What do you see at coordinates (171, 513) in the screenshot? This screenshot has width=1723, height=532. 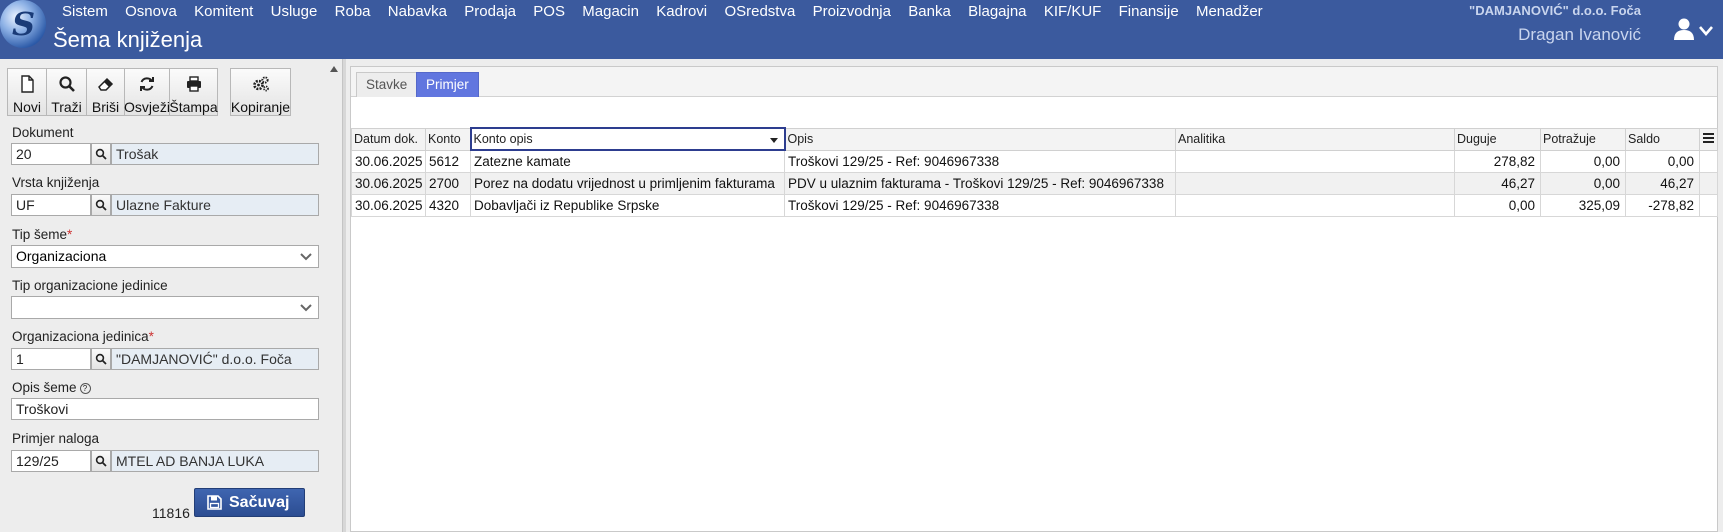 I see `record-id: 11816` at bounding box center [171, 513].